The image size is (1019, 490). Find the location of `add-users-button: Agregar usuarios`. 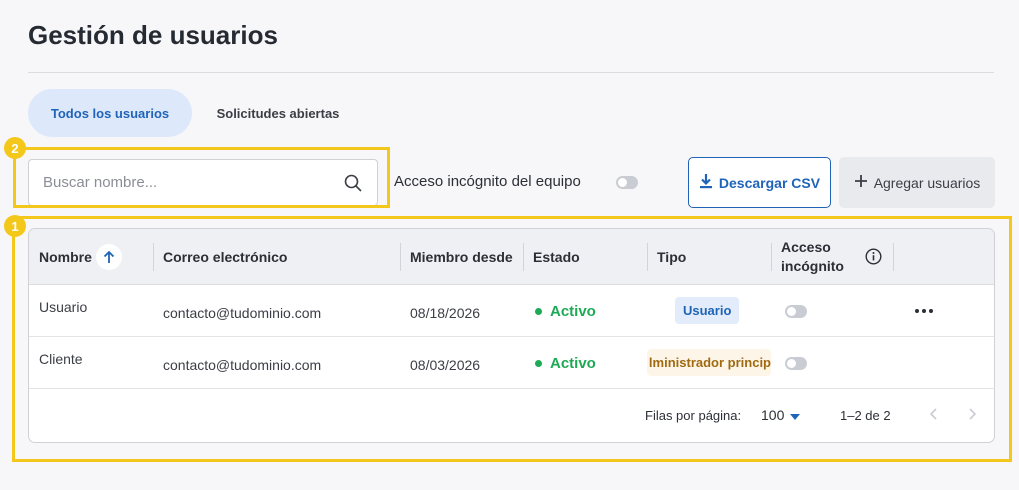

add-users-button: Agregar usuarios is located at coordinates (917, 182).